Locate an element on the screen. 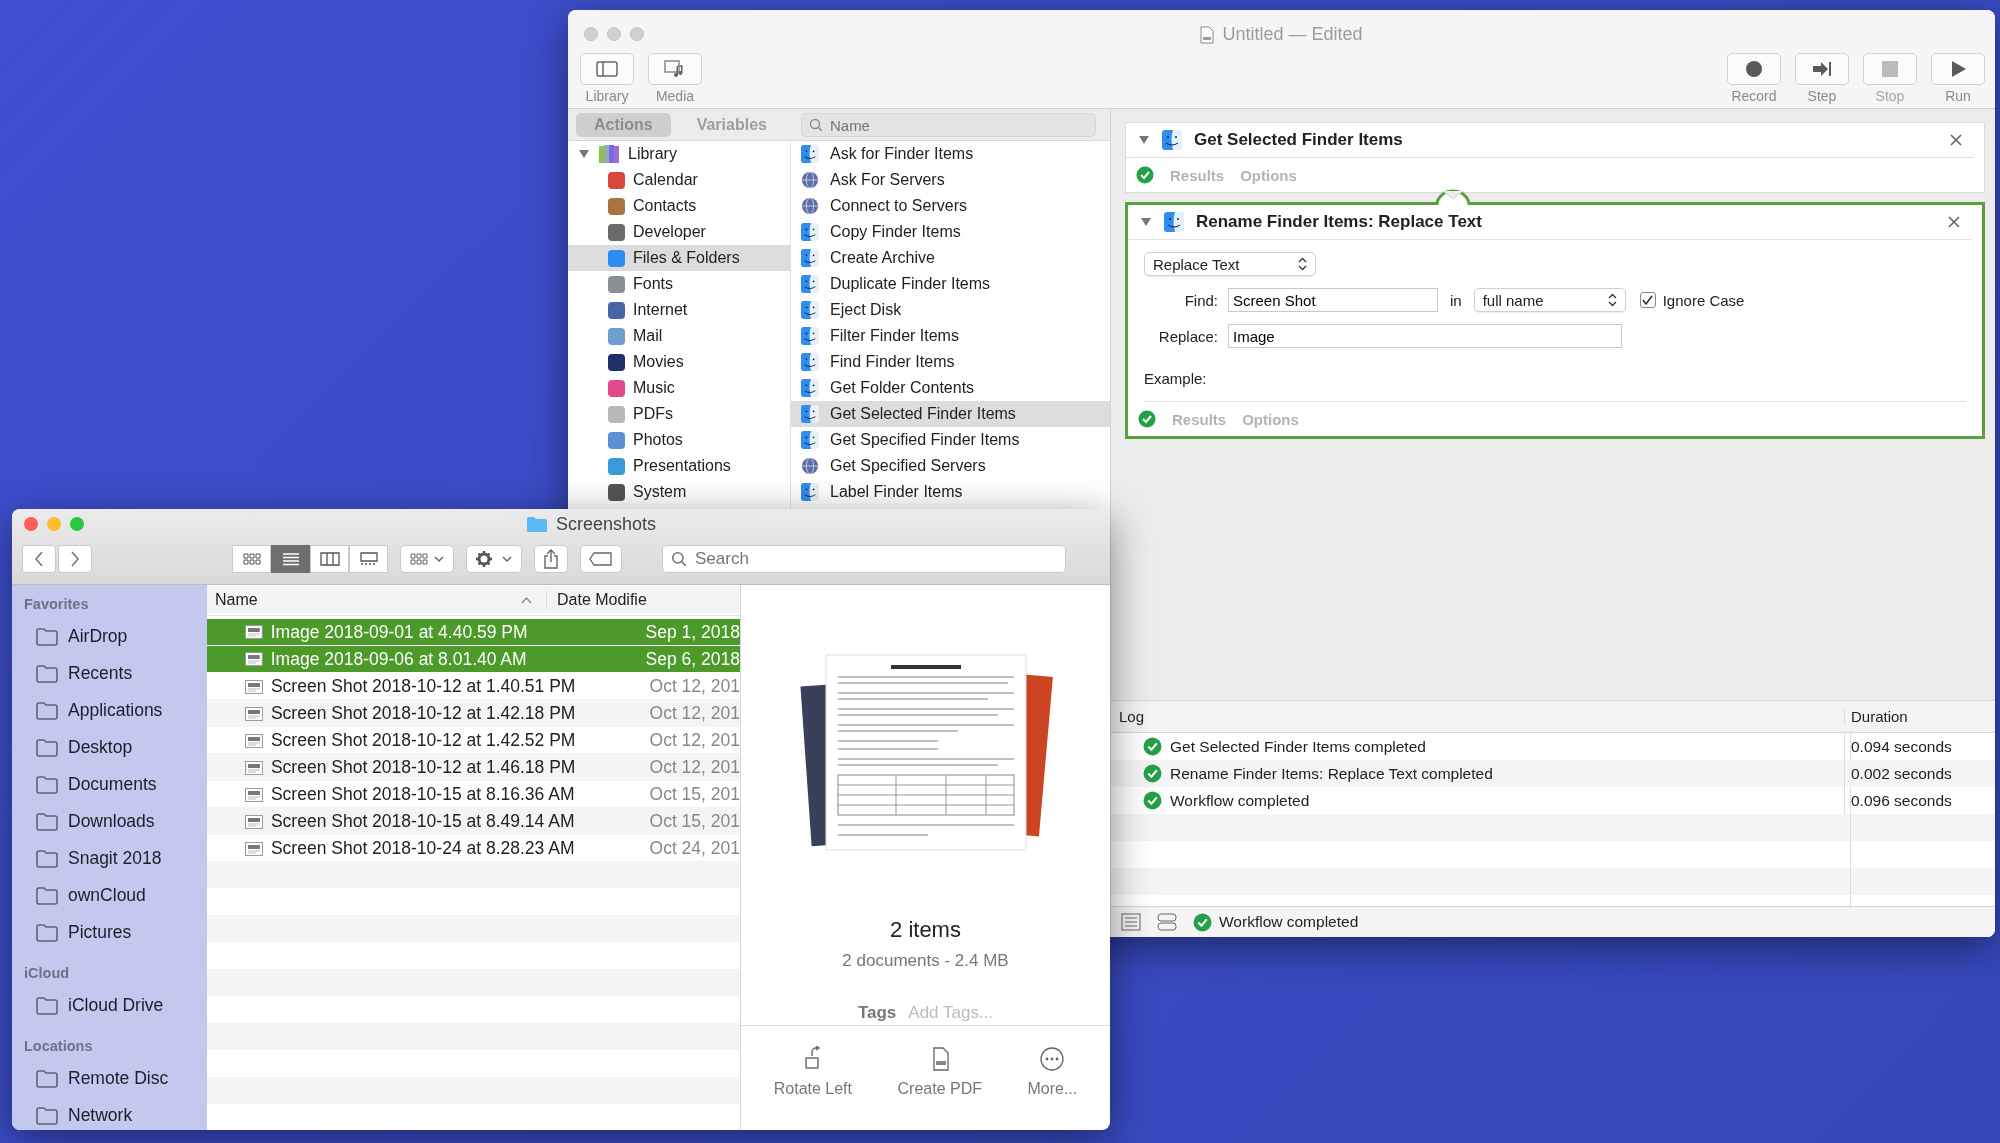 The image size is (2000, 1143). record-icon is located at coordinates (1754, 69).